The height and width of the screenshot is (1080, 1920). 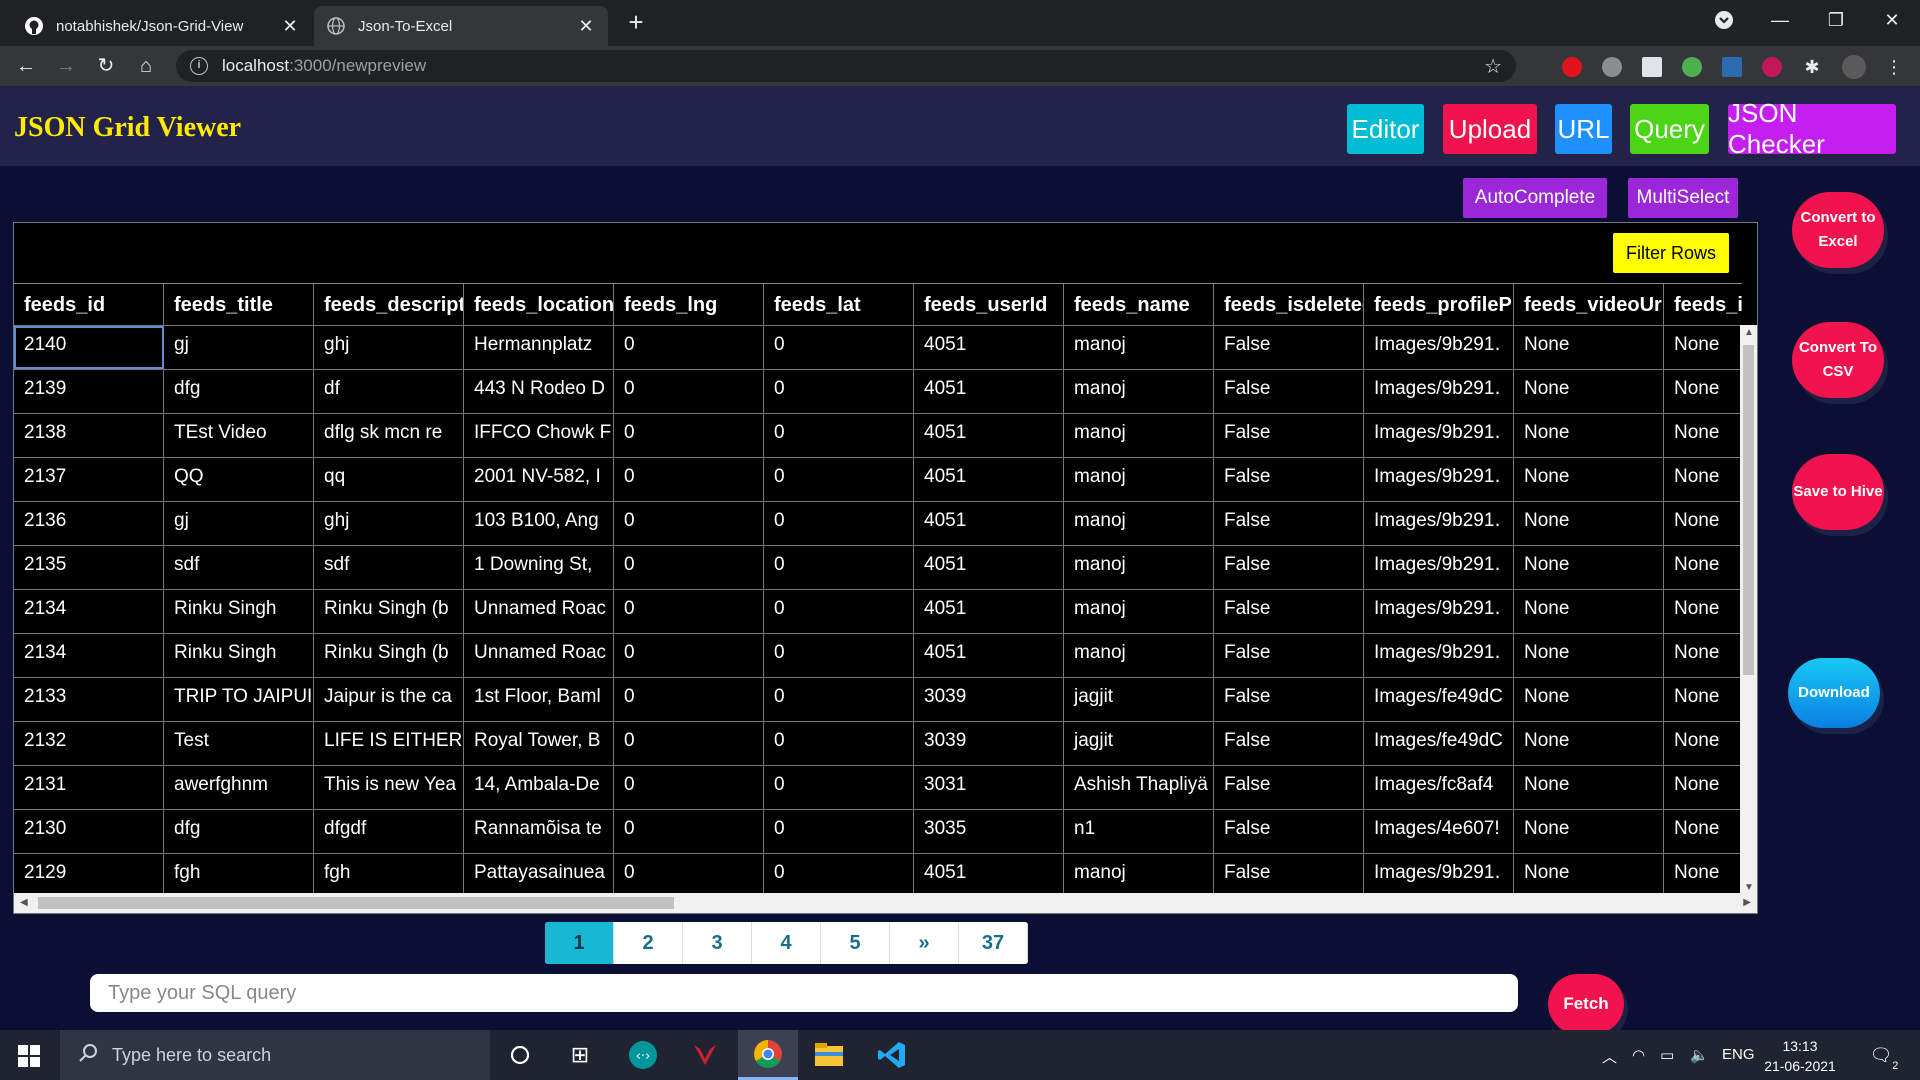 What do you see at coordinates (66, 66) in the screenshot?
I see `forward-icon: →` at bounding box center [66, 66].